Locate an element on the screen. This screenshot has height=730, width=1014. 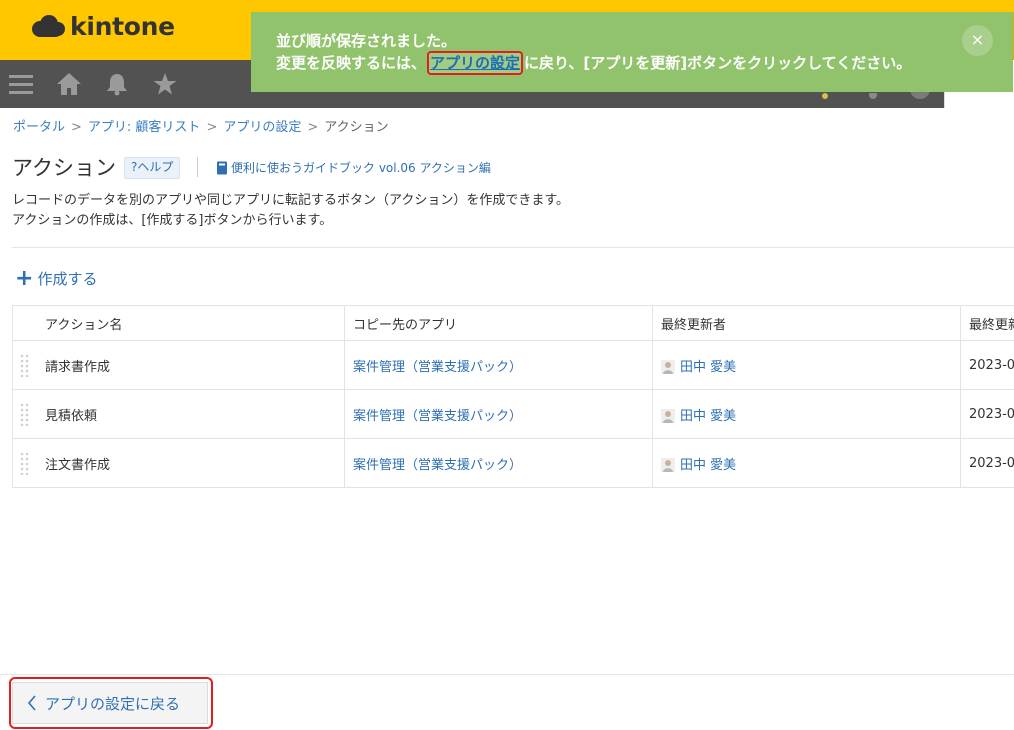
bell-icon is located at coordinates (117, 86).